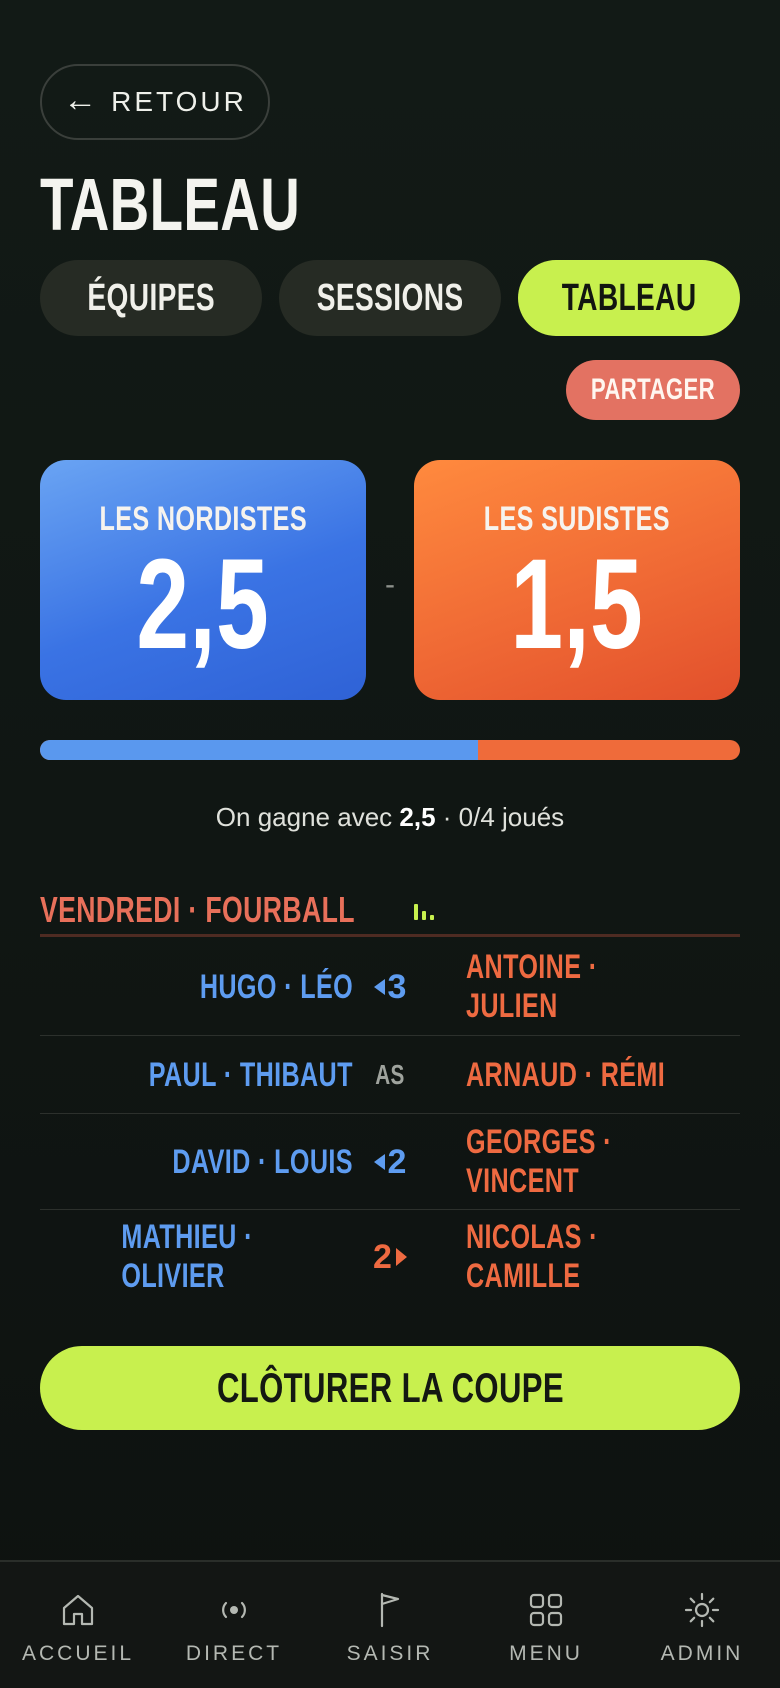 Image resolution: width=780 pixels, height=1688 pixels. Describe the element at coordinates (78, 1610) in the screenshot. I see `home-icon` at that location.